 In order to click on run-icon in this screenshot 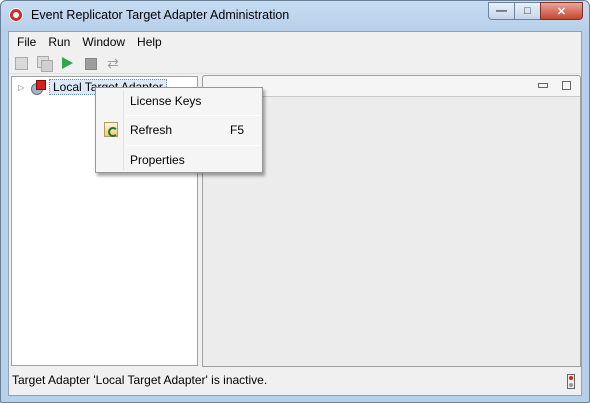, I will do `click(67, 63)`.